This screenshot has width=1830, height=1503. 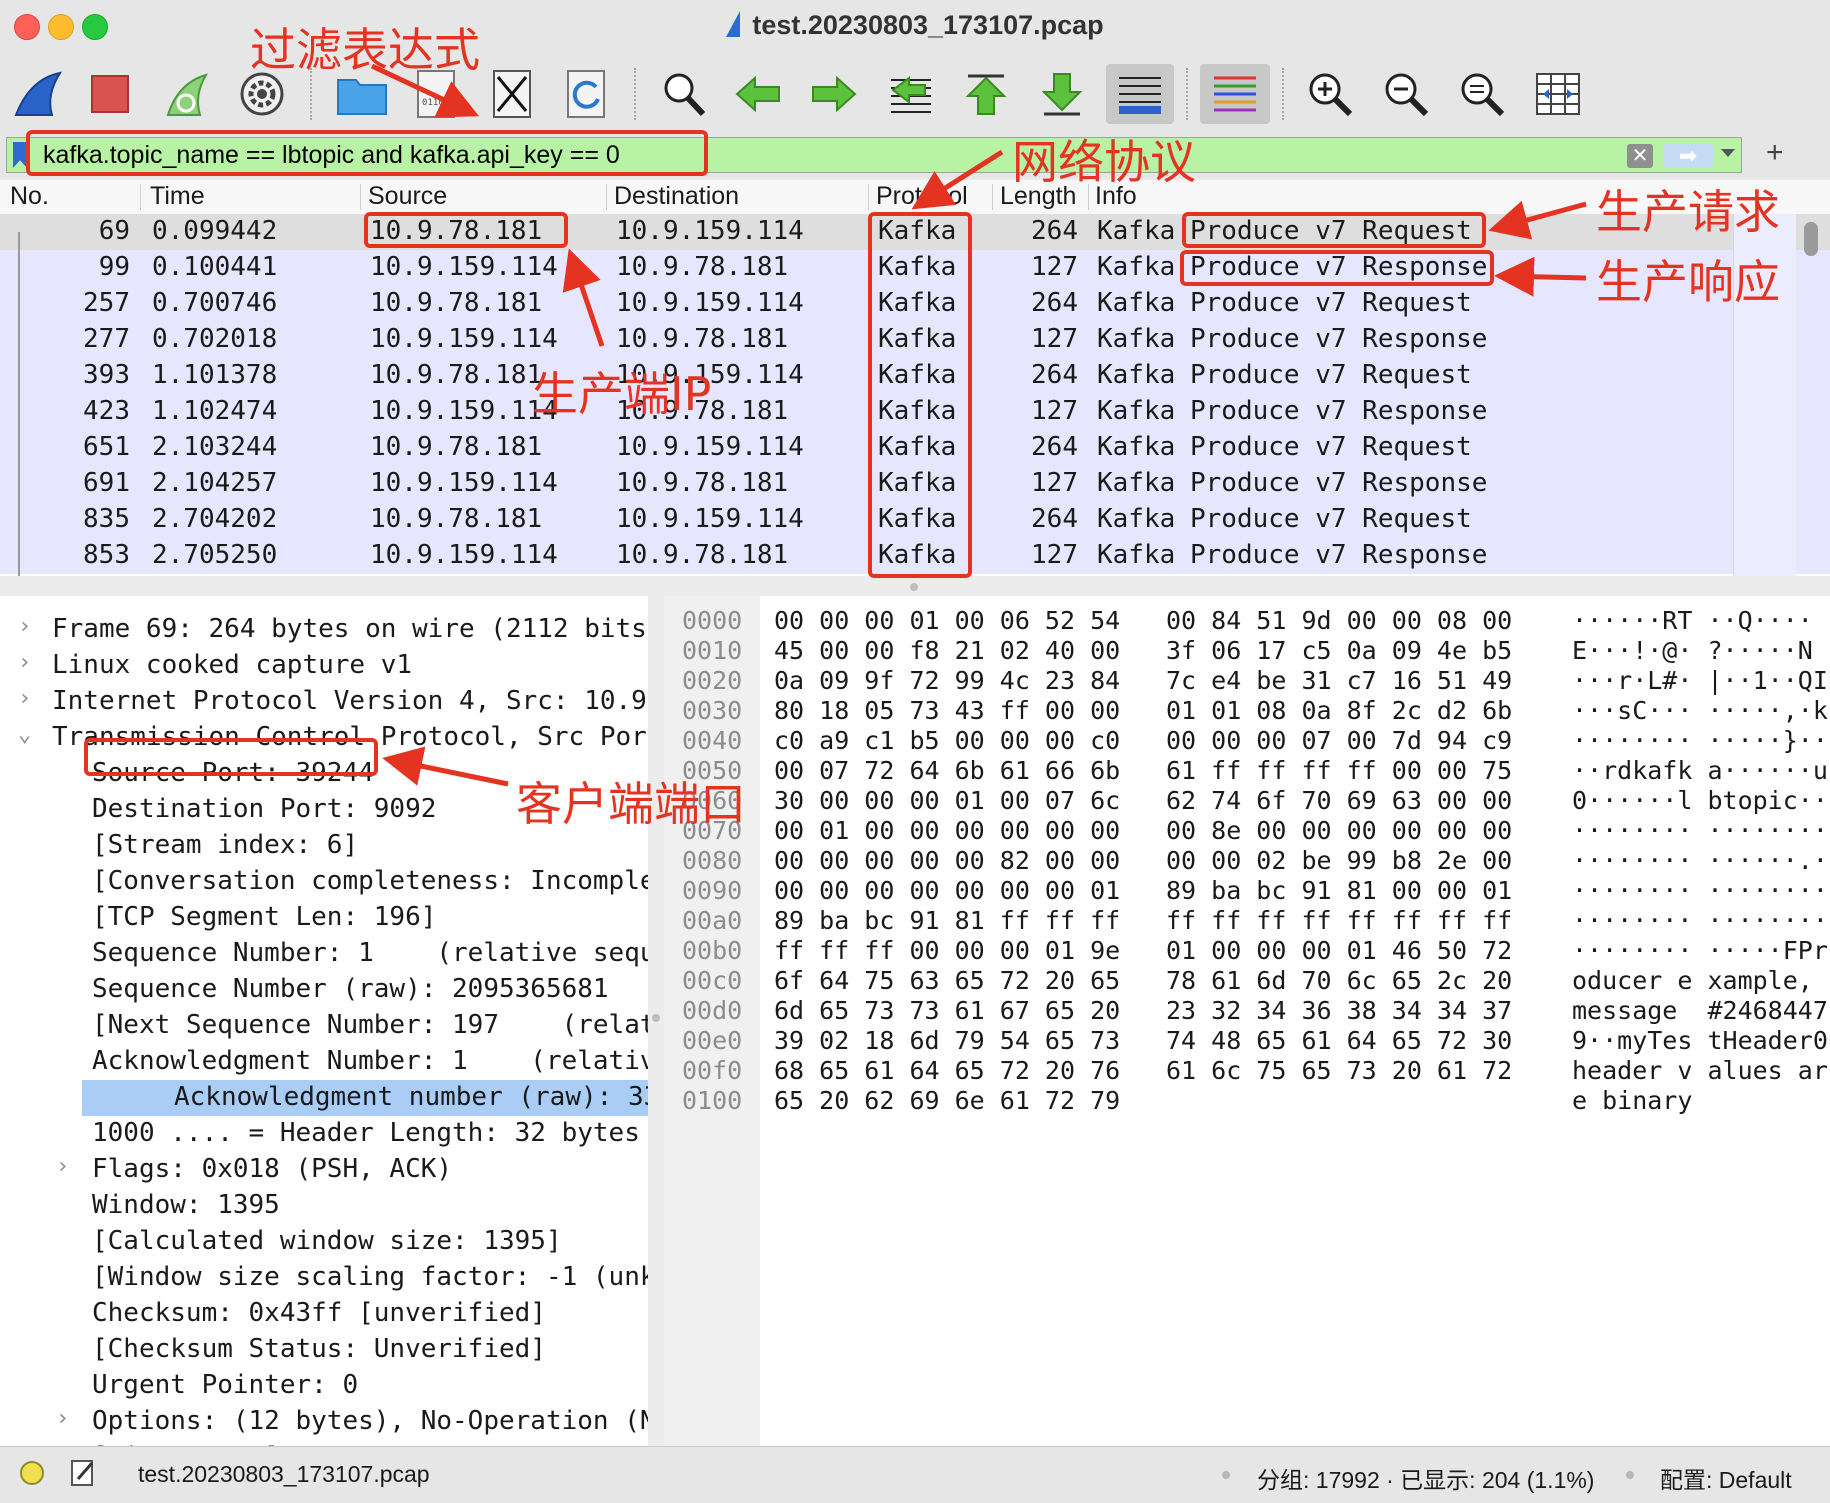 What do you see at coordinates (324, 1242) in the screenshot?
I see `detail-tree-row: [Calculated window size: 1395]` at bounding box center [324, 1242].